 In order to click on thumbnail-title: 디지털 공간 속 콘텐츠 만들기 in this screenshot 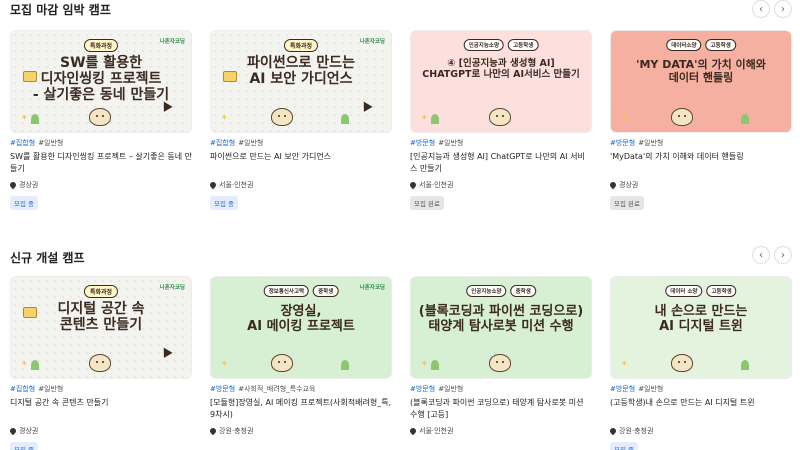, I will do `click(101, 317)`.